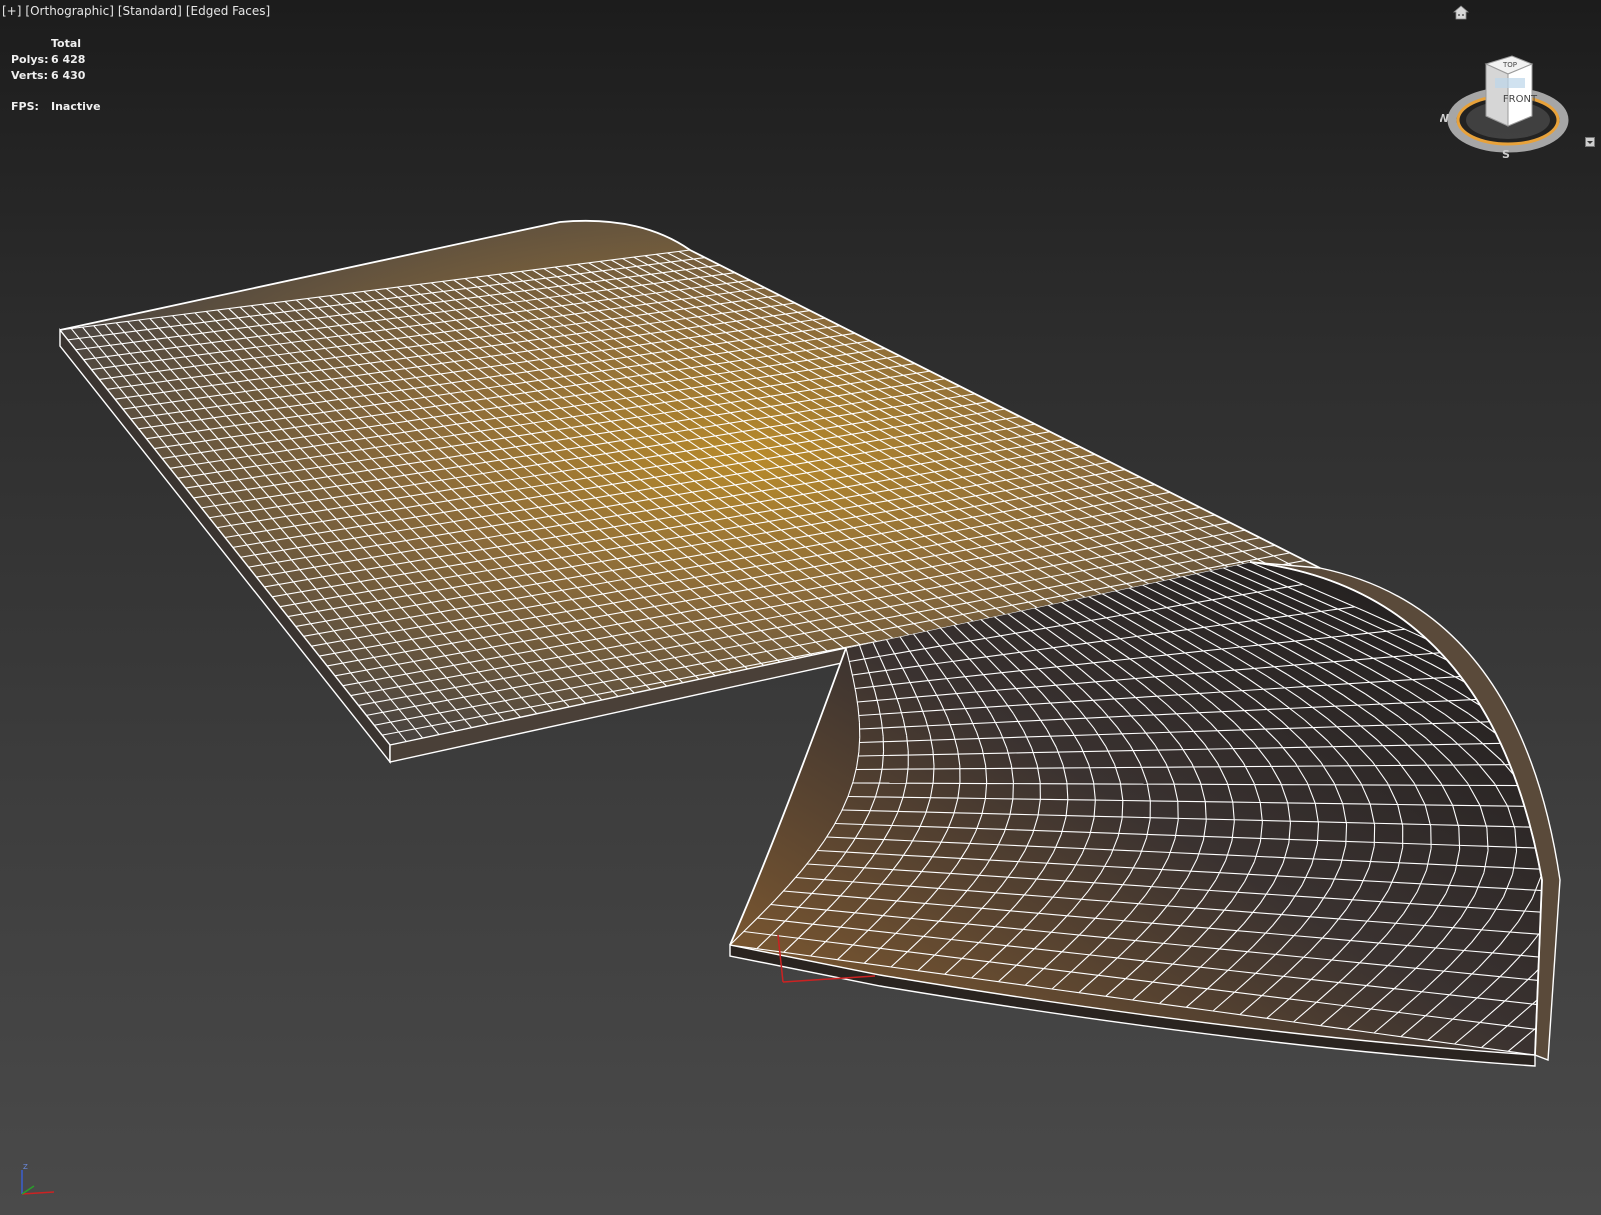 The image size is (1601, 1215). Describe the element at coordinates (150, 11) in the screenshot. I see `viewport-shading-standard: [Standard]` at that location.